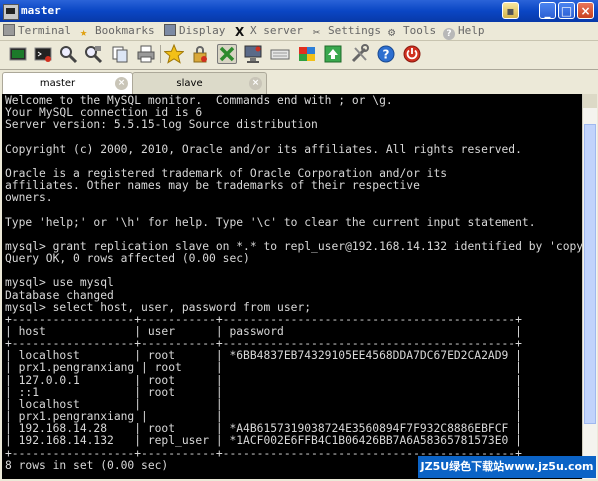 The image size is (598, 481). What do you see at coordinates (160, 54) in the screenshot?
I see `toolbar-separator` at bounding box center [160, 54].